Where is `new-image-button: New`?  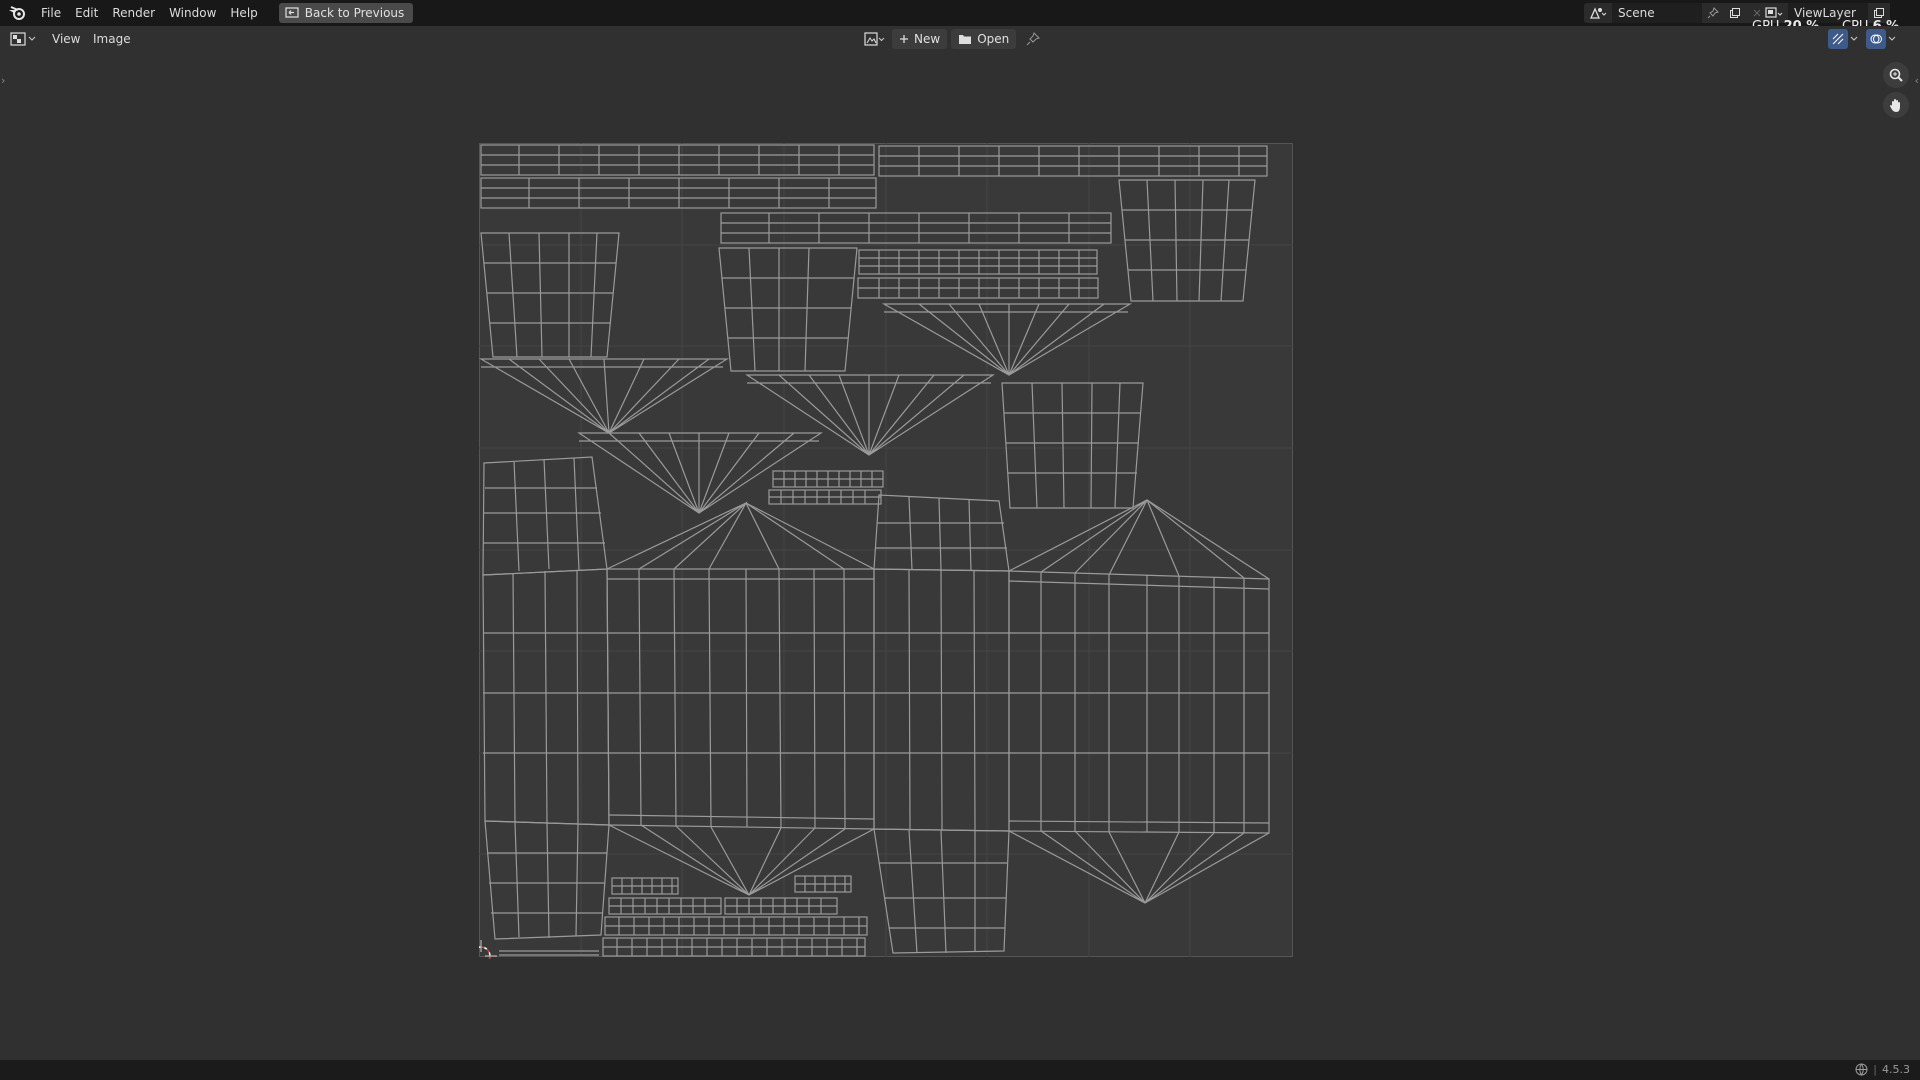 new-image-button: New is located at coordinates (920, 39).